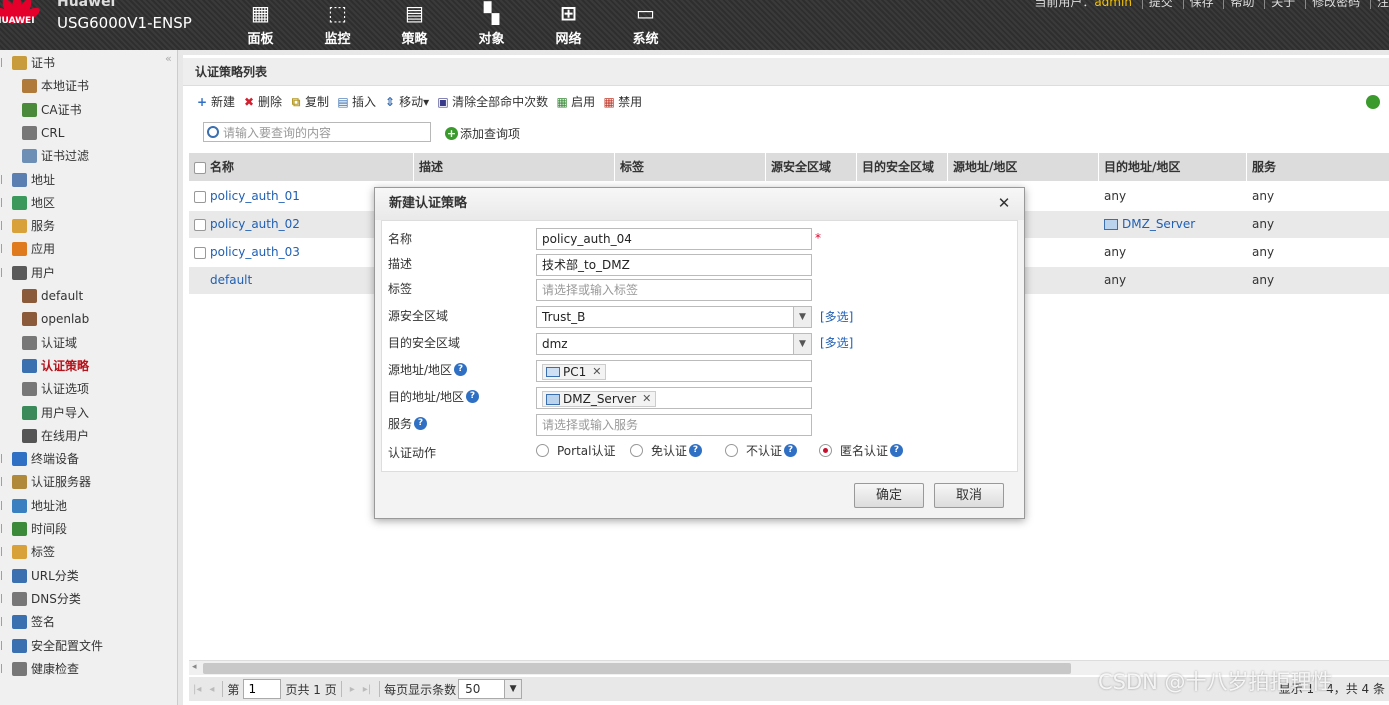 This screenshot has height=705, width=1389. I want to click on sidebar-item: | 地区, so click(27, 203).